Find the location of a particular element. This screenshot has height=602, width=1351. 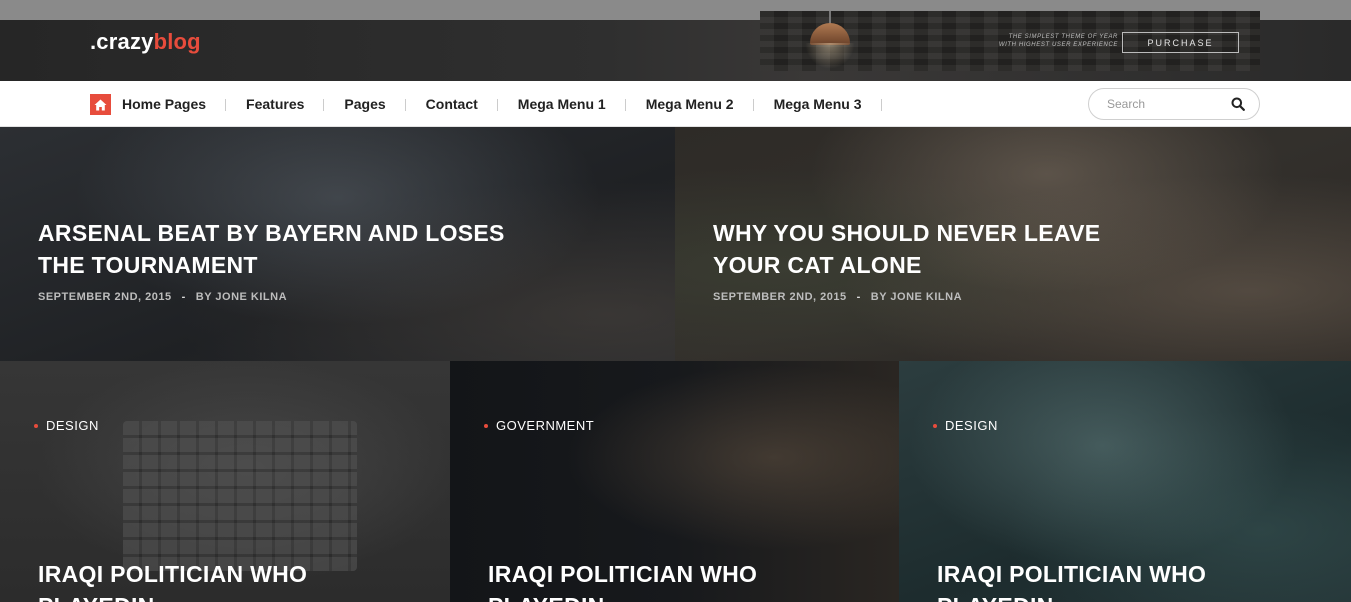

logo-prefix: .crazy is located at coordinates (122, 41).